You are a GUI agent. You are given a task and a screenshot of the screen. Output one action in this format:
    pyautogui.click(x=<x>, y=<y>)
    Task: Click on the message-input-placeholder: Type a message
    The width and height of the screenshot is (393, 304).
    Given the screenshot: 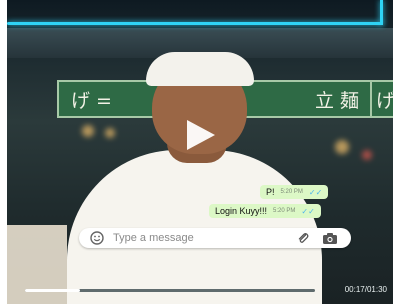 What is the action you would take?
    pyautogui.click(x=204, y=238)
    